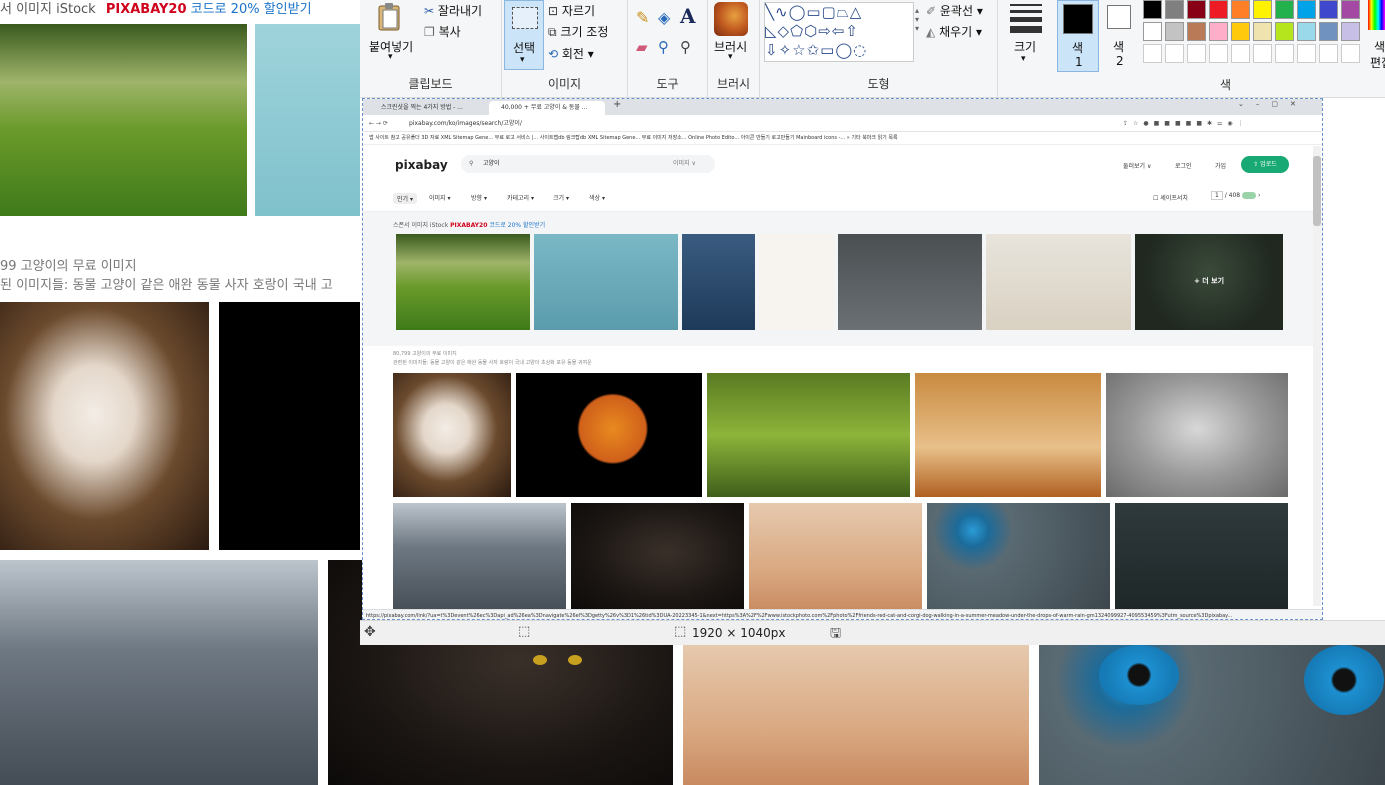  What do you see at coordinates (1078, 36) in the screenshot?
I see `color1-button: 색 1` at bounding box center [1078, 36].